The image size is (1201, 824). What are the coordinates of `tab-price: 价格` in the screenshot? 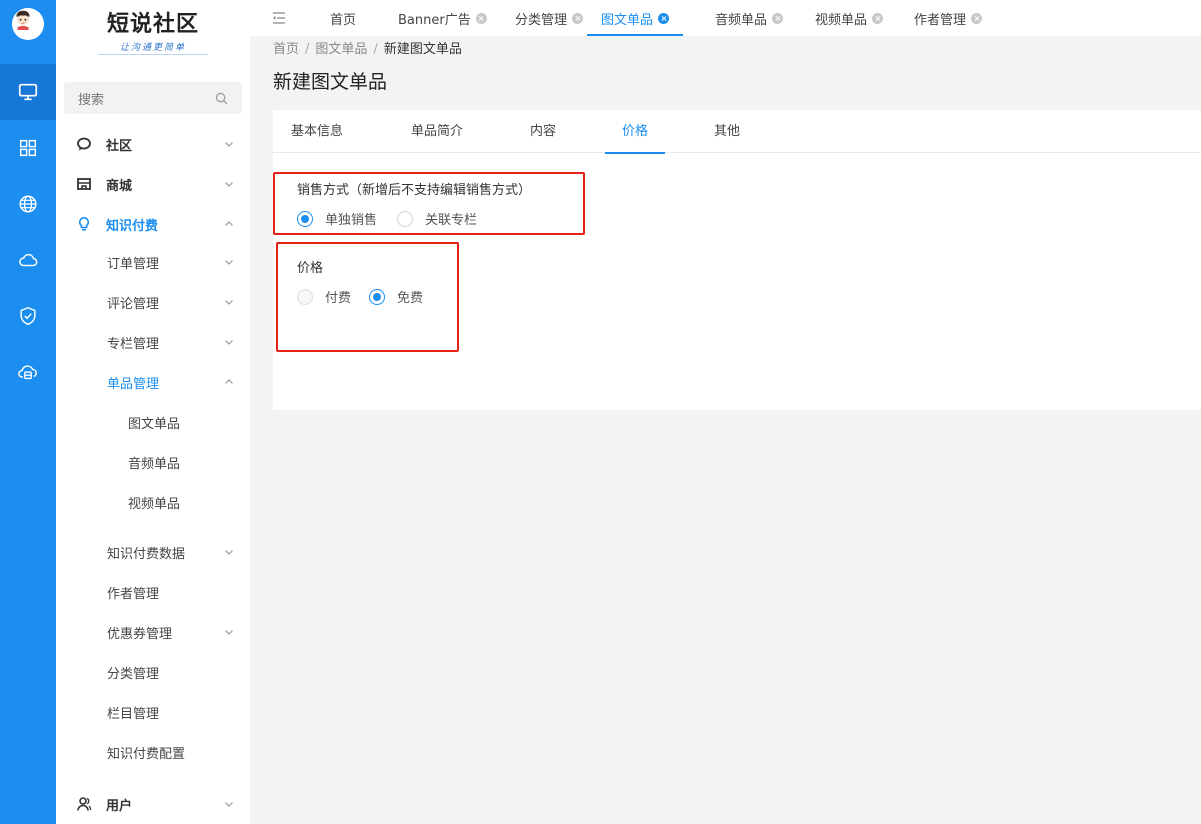 It's located at (635, 132).